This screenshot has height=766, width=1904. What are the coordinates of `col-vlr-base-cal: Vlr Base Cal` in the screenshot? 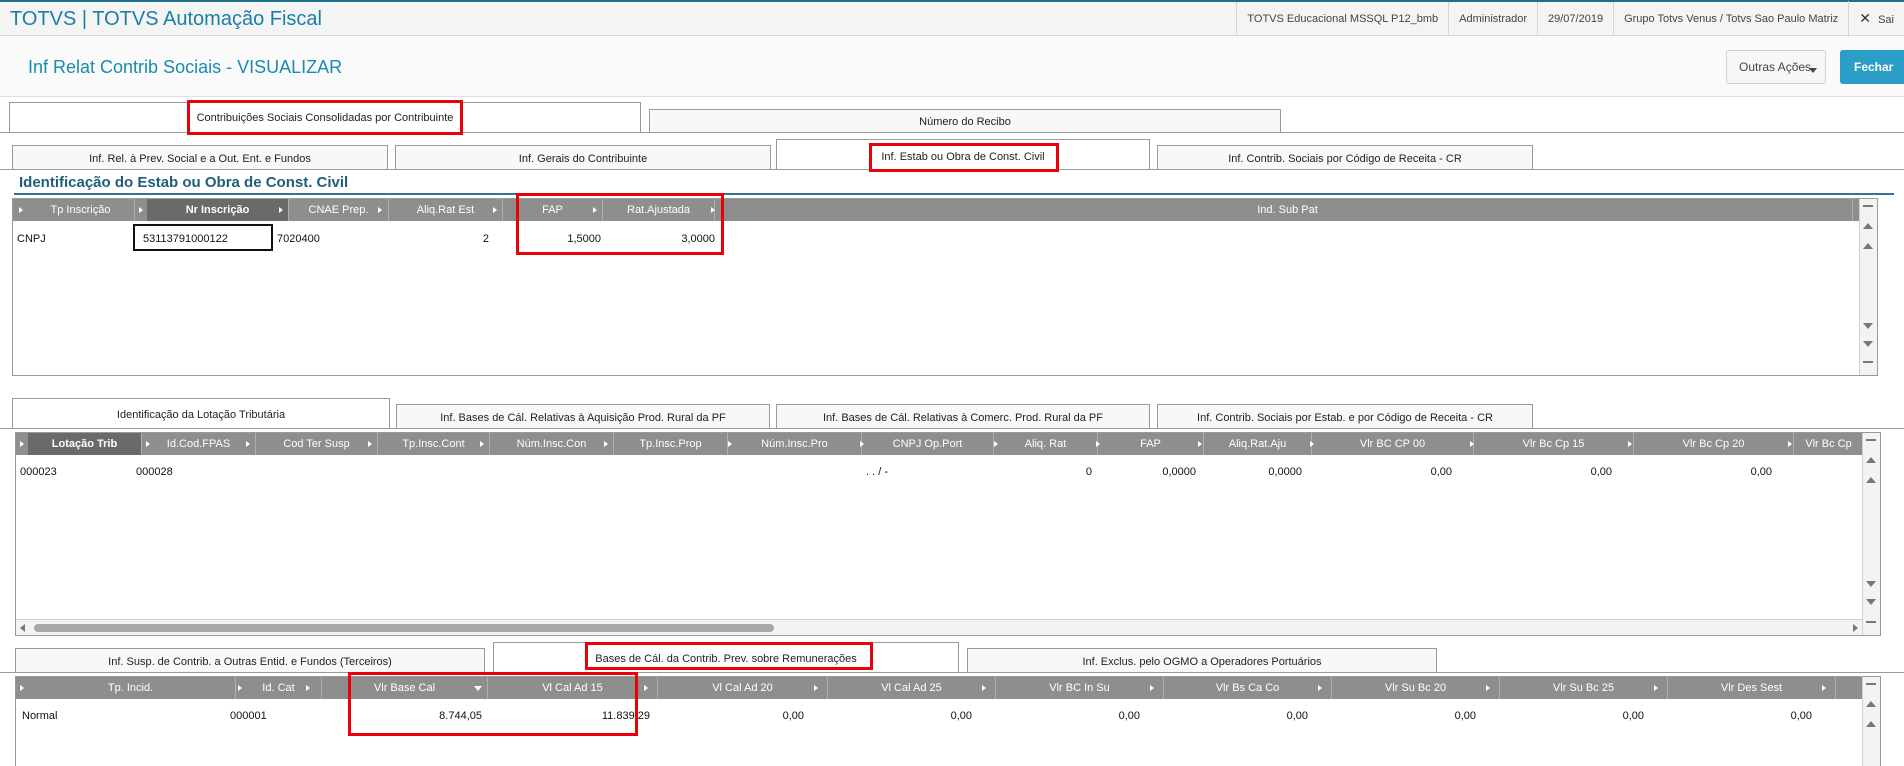 It's located at (405, 688).